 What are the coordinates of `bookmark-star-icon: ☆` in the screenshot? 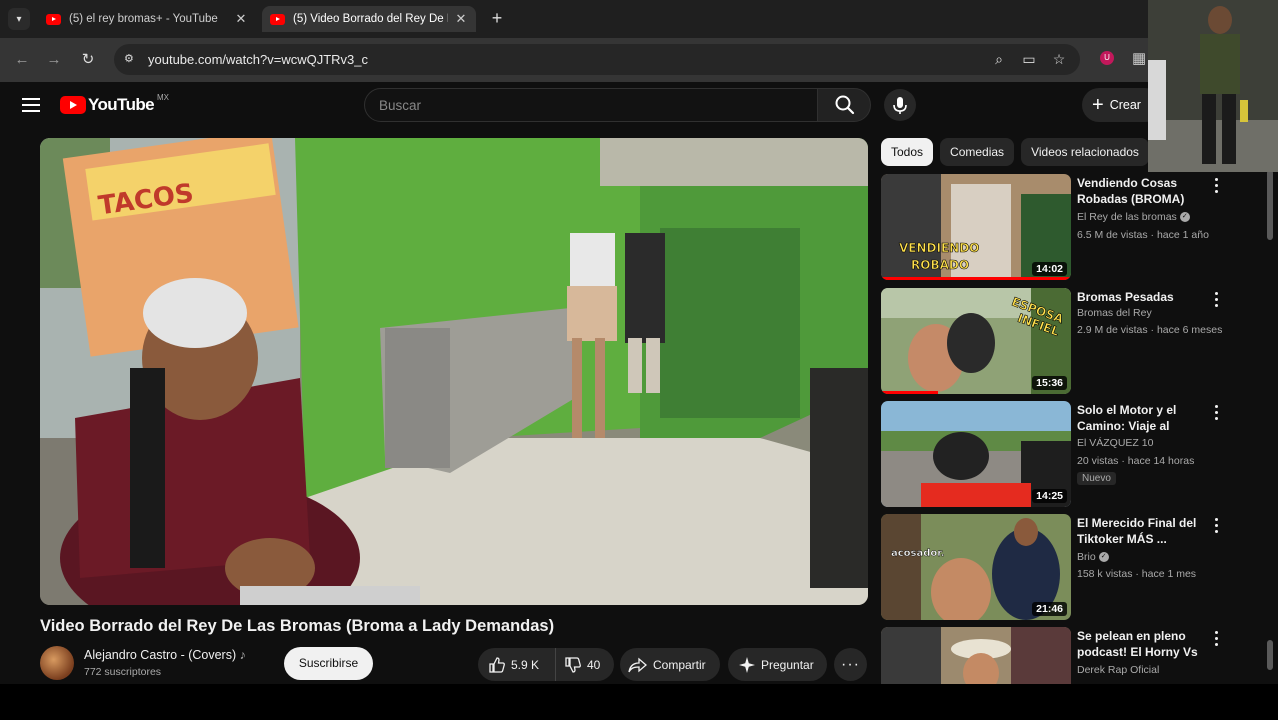 It's located at (1059, 59).